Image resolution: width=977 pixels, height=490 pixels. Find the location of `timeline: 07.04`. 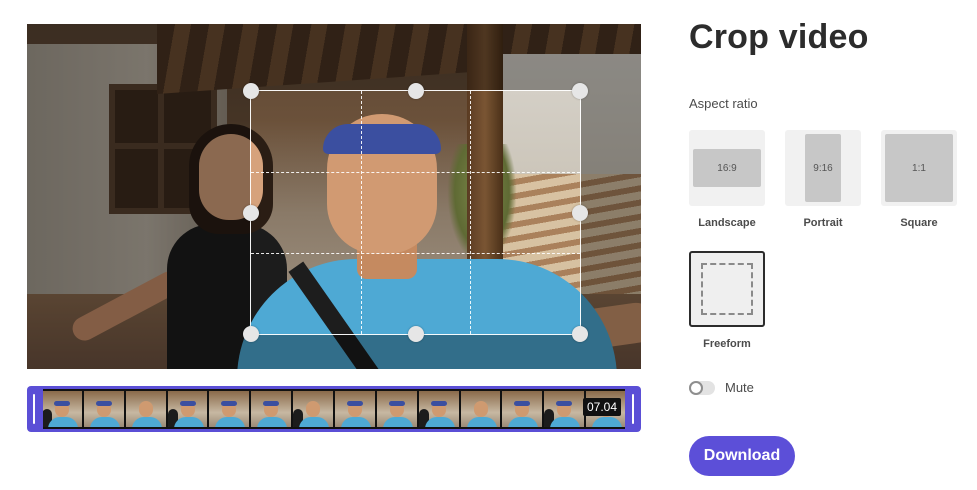

timeline: 07.04 is located at coordinates (334, 409).